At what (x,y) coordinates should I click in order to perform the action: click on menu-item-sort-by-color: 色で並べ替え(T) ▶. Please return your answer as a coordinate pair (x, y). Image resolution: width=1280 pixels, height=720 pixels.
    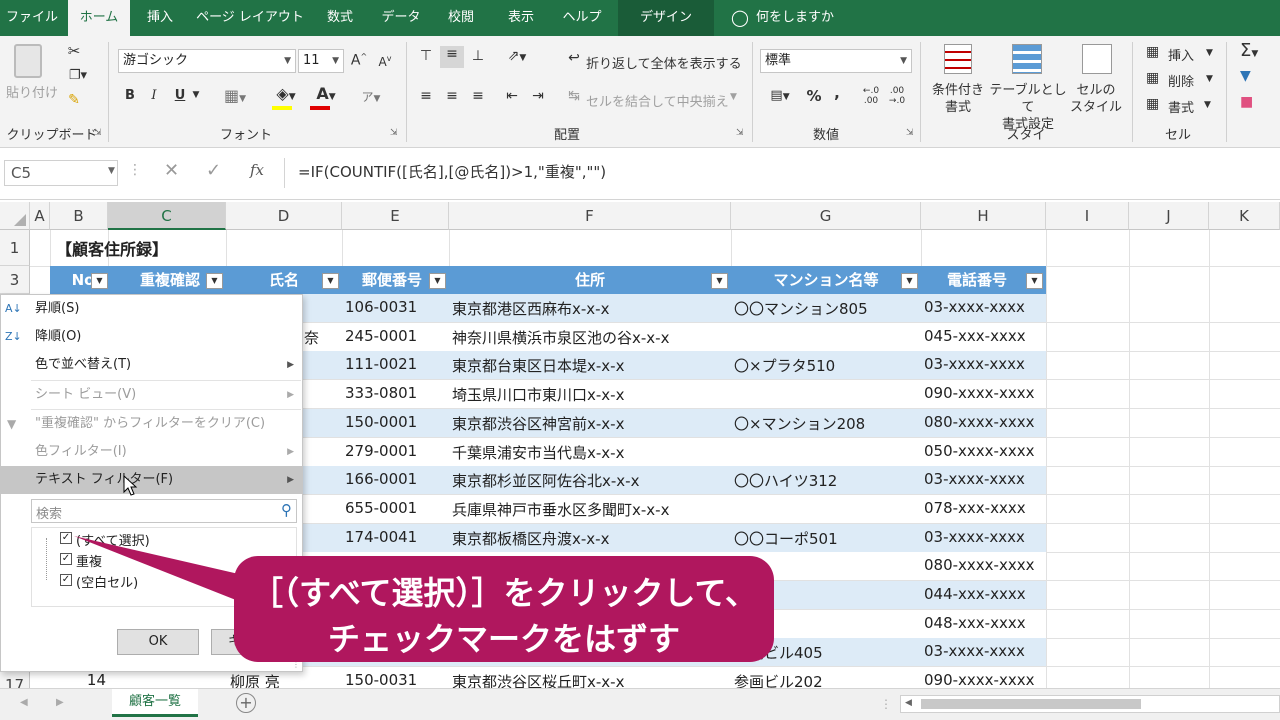
    Looking at the image, I should click on (151, 365).